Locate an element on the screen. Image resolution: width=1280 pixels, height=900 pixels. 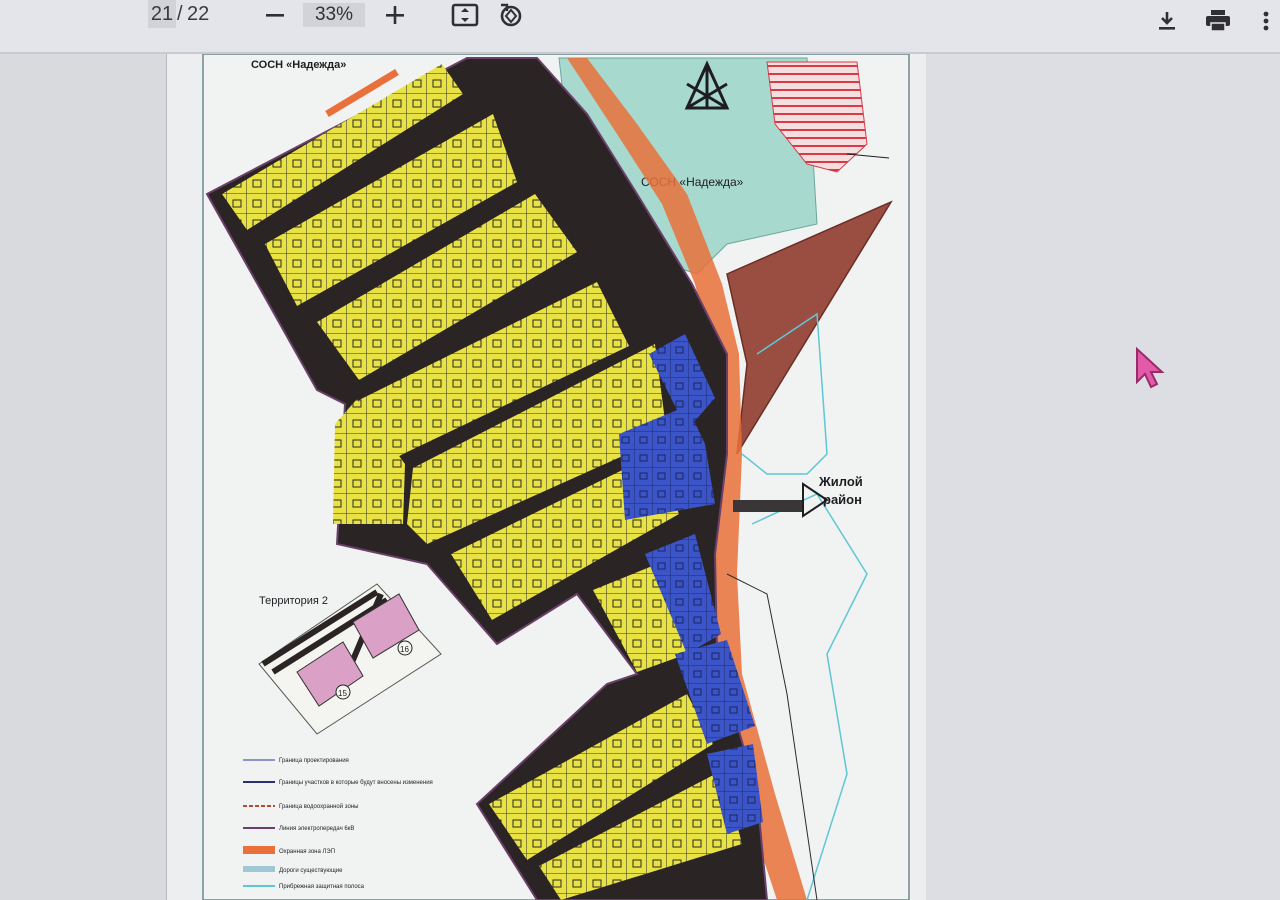
fit-page-button is located at coordinates (465, 15).